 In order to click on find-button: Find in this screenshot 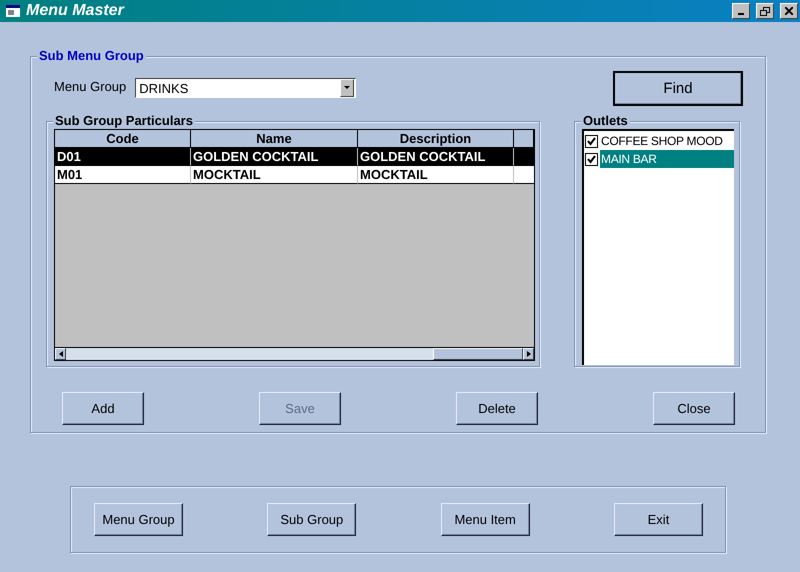, I will do `click(678, 88)`.